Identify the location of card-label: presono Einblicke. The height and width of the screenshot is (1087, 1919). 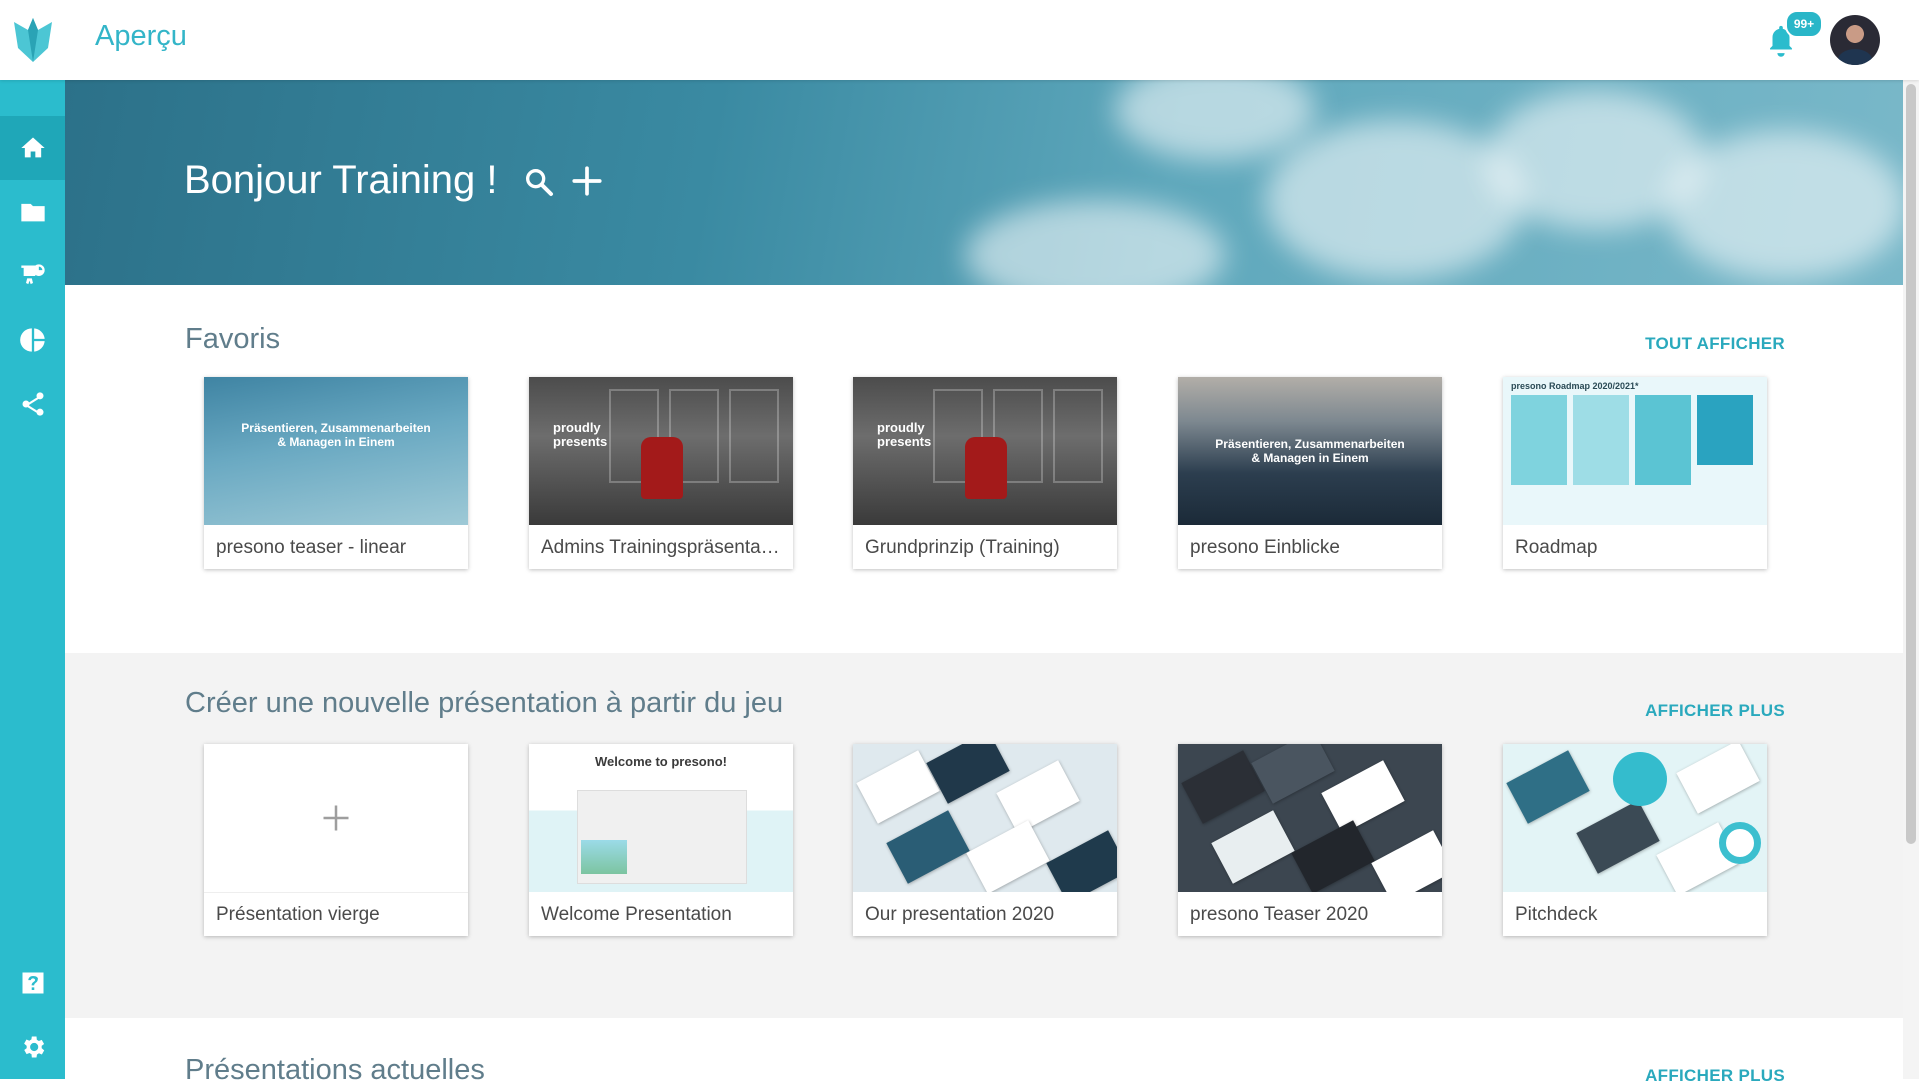
(1265, 547).